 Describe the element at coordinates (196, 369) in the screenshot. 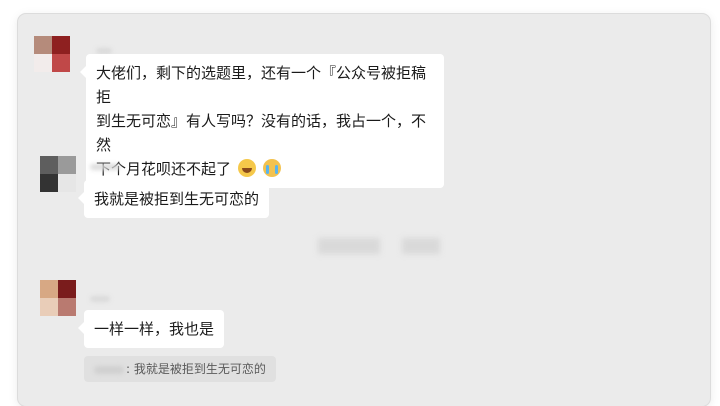

I see `quoted-text: : 我就是被拒到生无可恋的` at that location.